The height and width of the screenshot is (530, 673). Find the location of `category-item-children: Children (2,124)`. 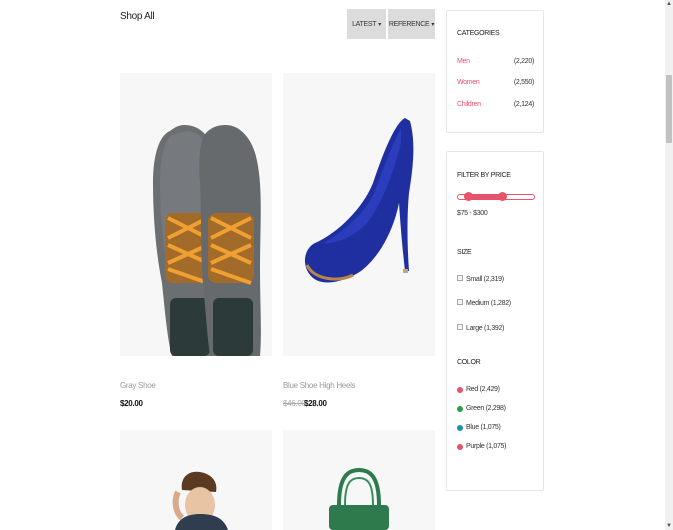

category-item-children: Children (2,124) is located at coordinates (495, 104).